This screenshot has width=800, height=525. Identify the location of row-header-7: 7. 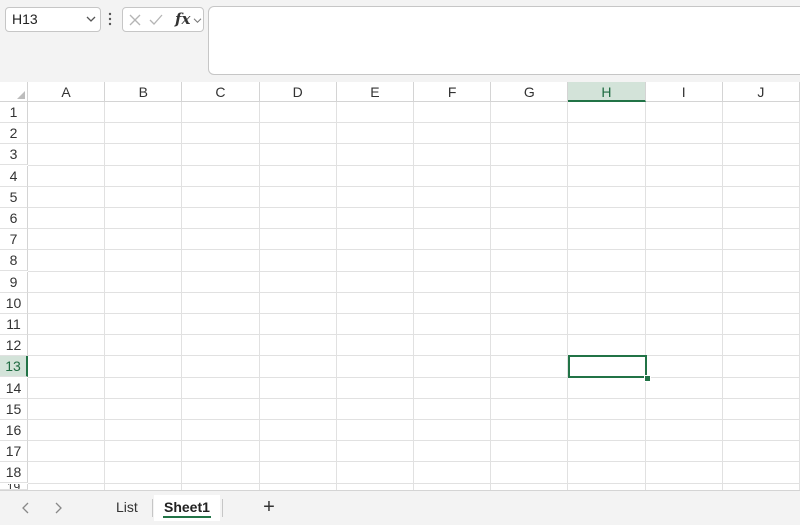
(14, 240).